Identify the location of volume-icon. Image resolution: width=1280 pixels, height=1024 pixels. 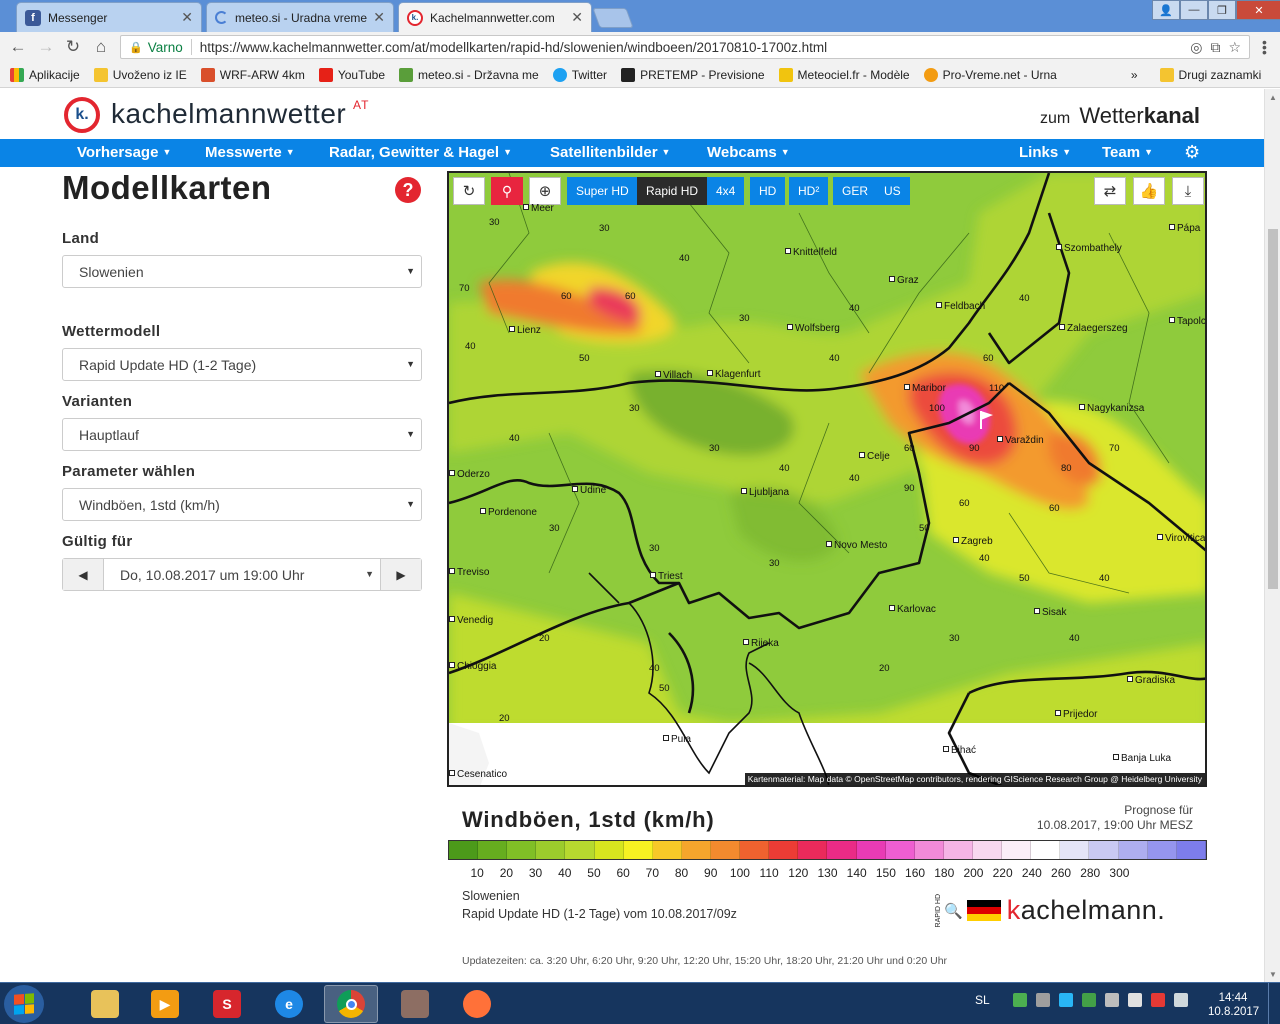
(1134, 1000).